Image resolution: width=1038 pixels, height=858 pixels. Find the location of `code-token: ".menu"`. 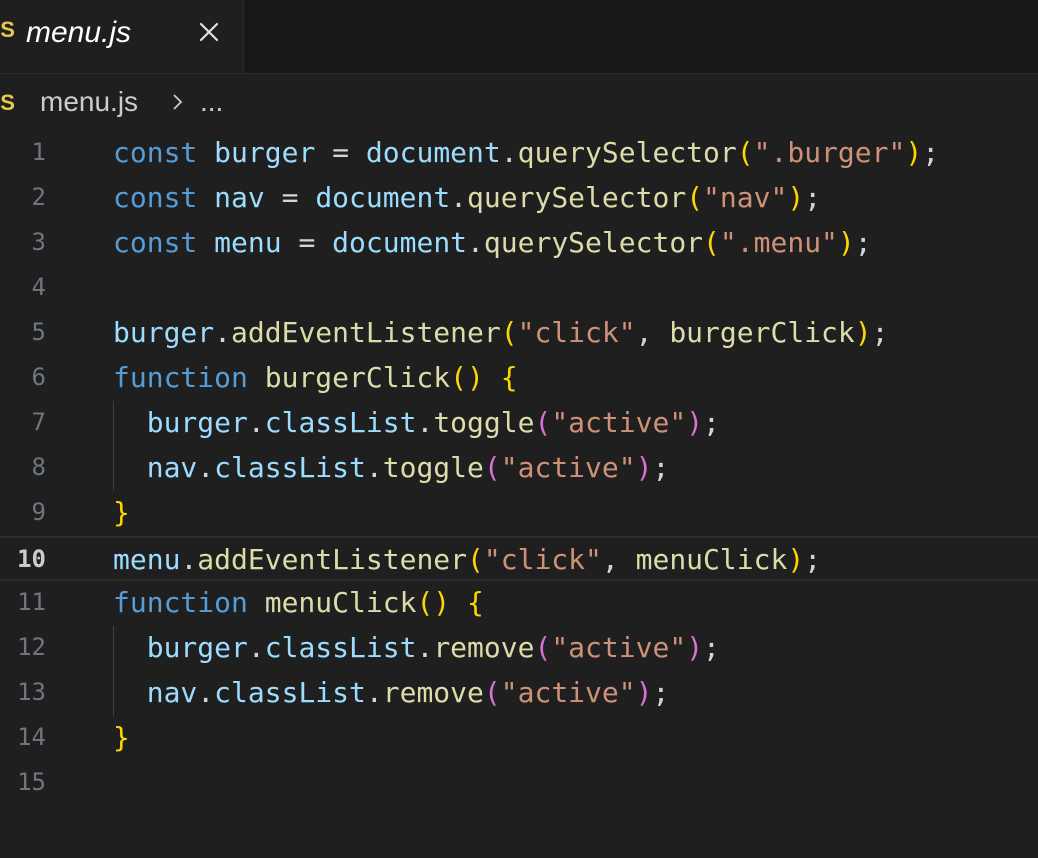

code-token: ".menu" is located at coordinates (778, 242).